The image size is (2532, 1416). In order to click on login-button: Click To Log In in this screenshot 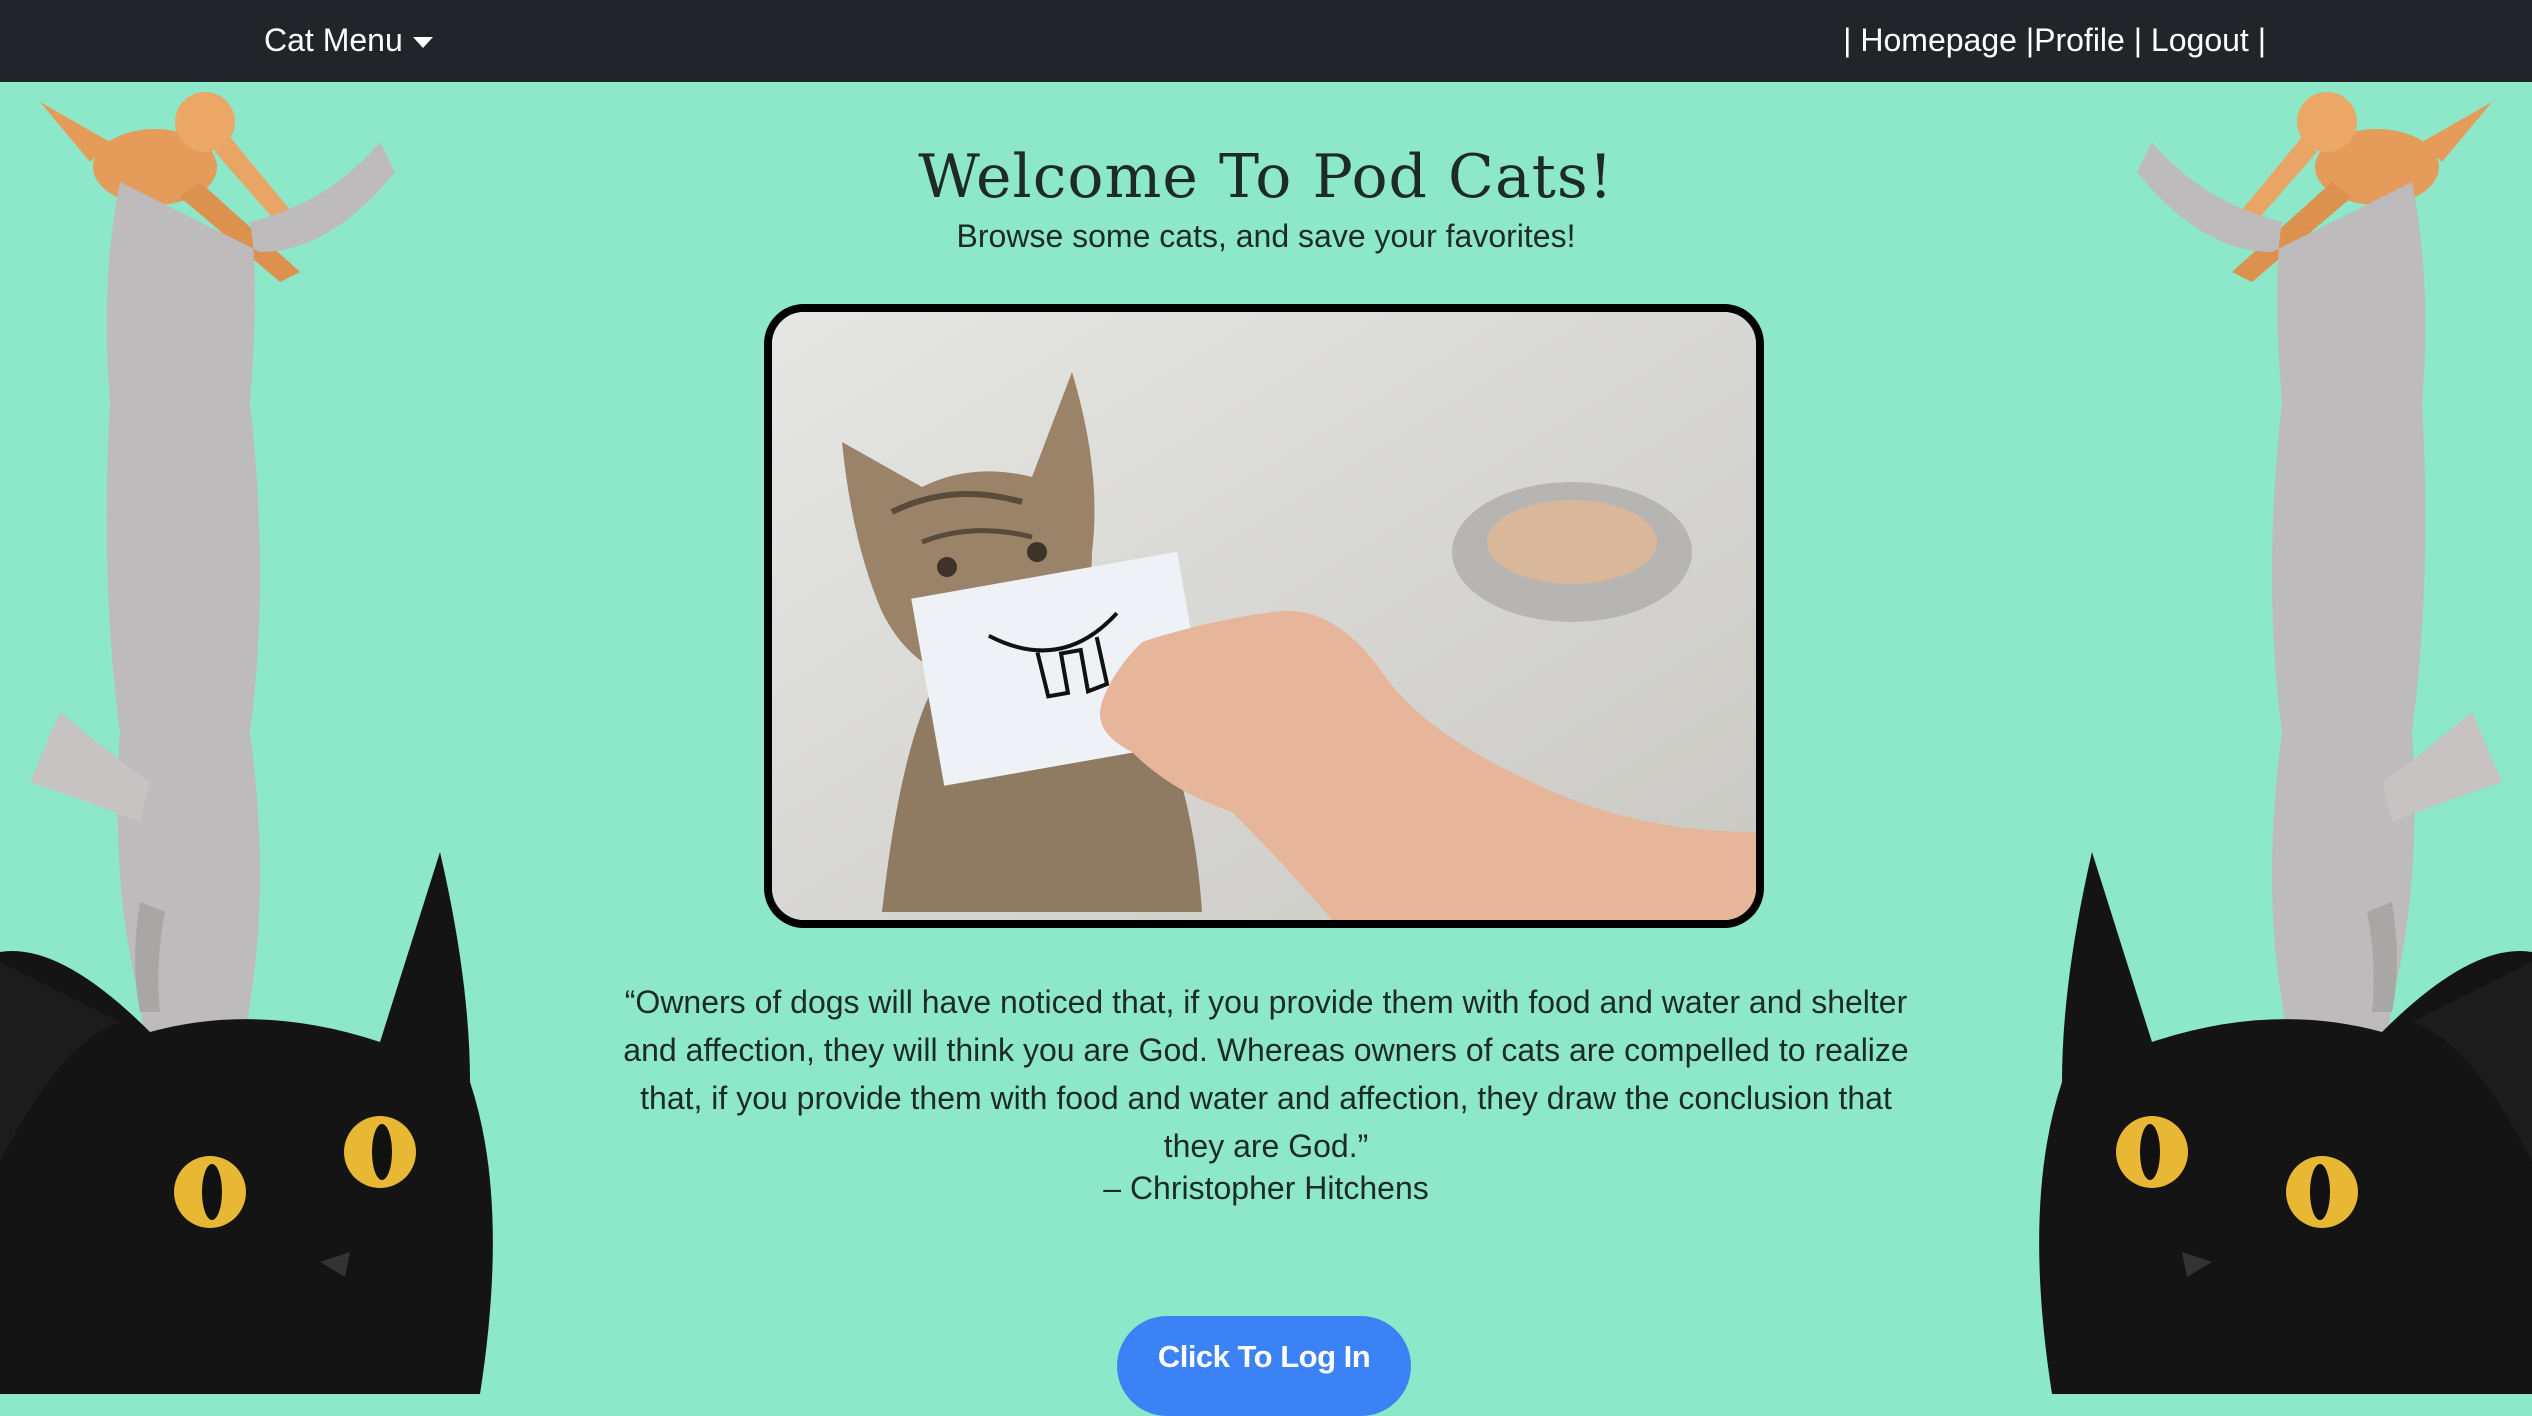, I will do `click(1264, 1366)`.